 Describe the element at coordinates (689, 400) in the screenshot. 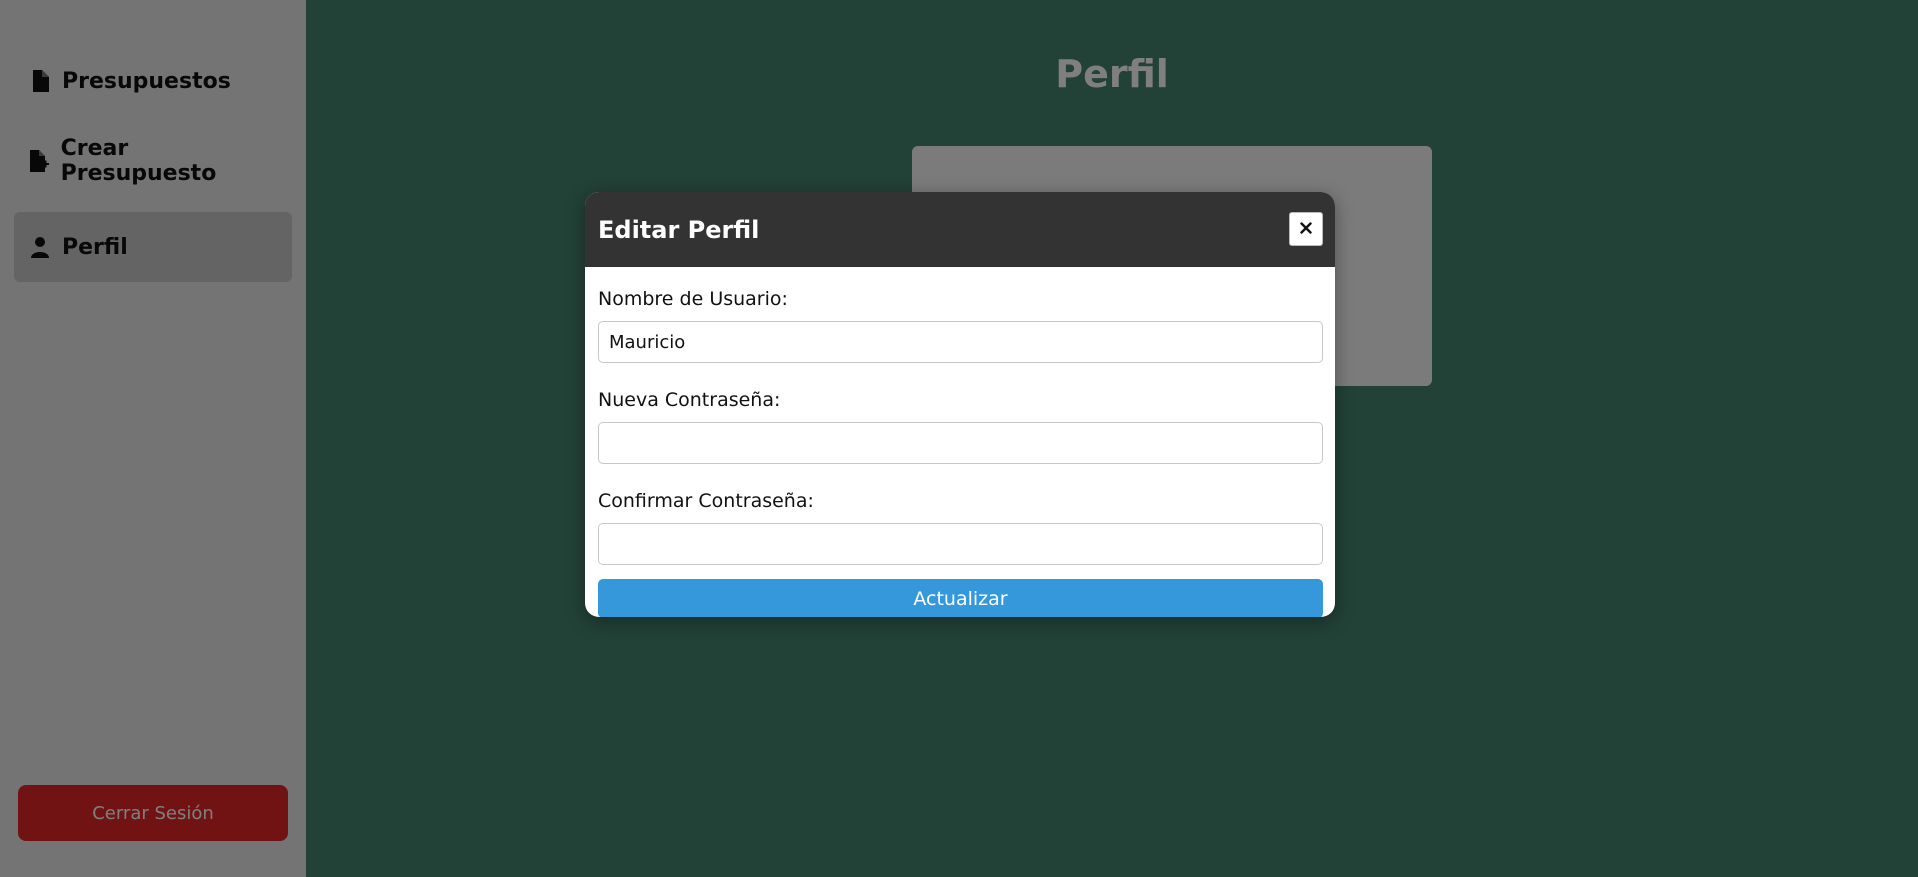

I see `new-password-label: Nueva Contraseña:` at that location.